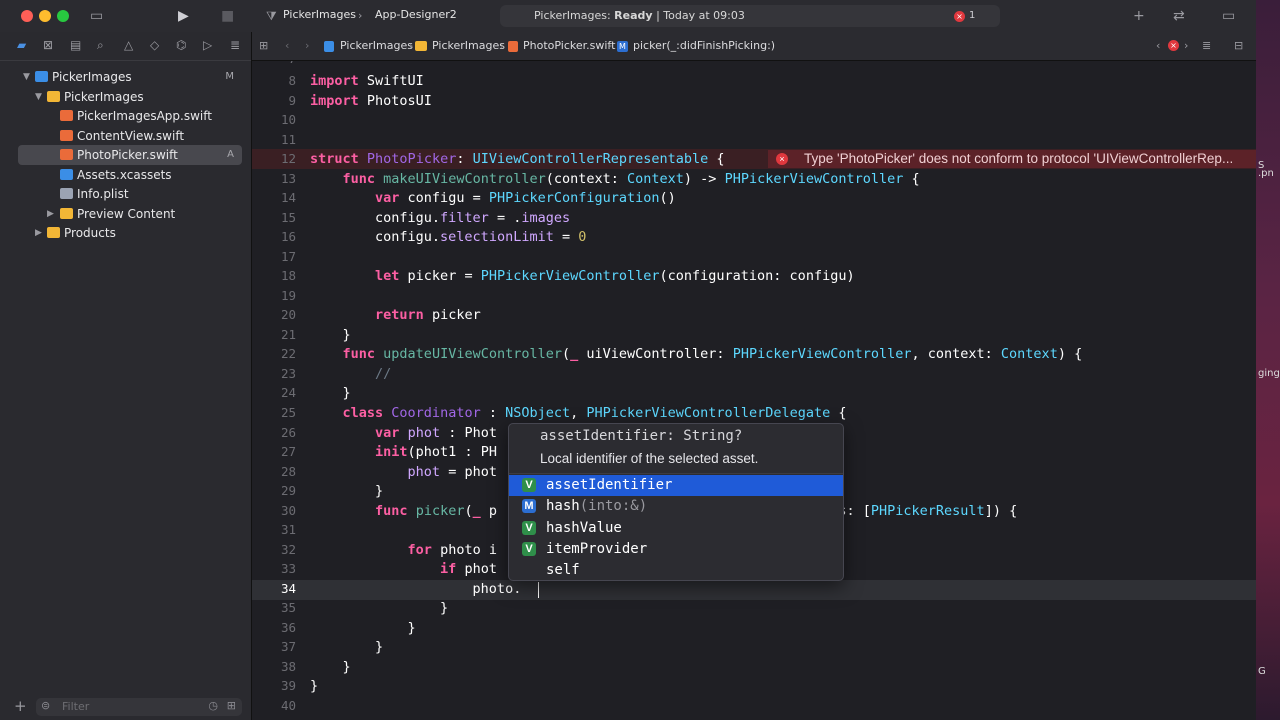 This screenshot has height=720, width=1280. What do you see at coordinates (403, 452) in the screenshot?
I see `code-line: init(phot1 : PH` at bounding box center [403, 452].